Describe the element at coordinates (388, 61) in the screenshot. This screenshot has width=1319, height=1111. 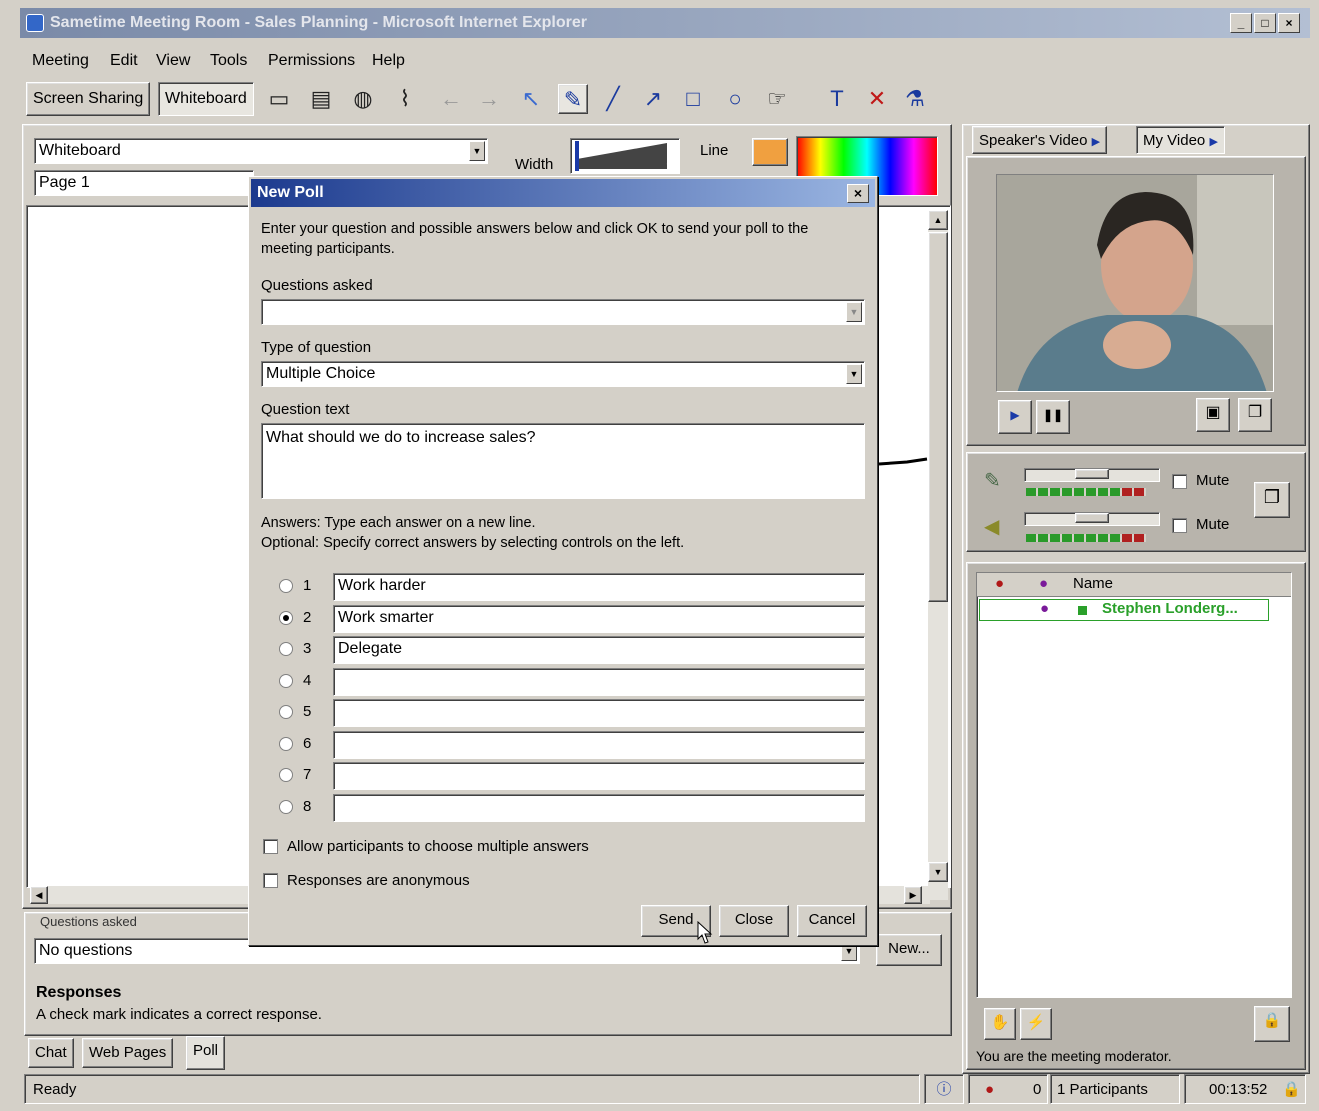
I see `menu-help: Help` at that location.